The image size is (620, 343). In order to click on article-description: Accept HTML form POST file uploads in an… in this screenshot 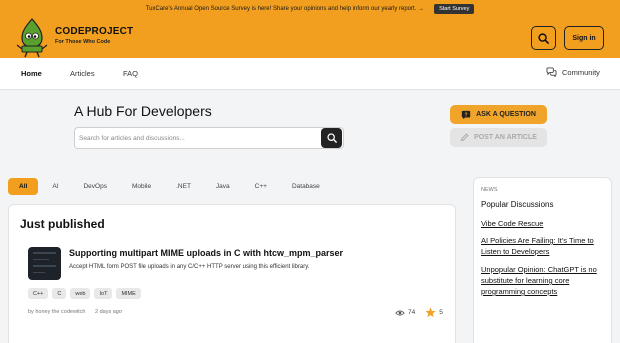, I will do `click(189, 267)`.